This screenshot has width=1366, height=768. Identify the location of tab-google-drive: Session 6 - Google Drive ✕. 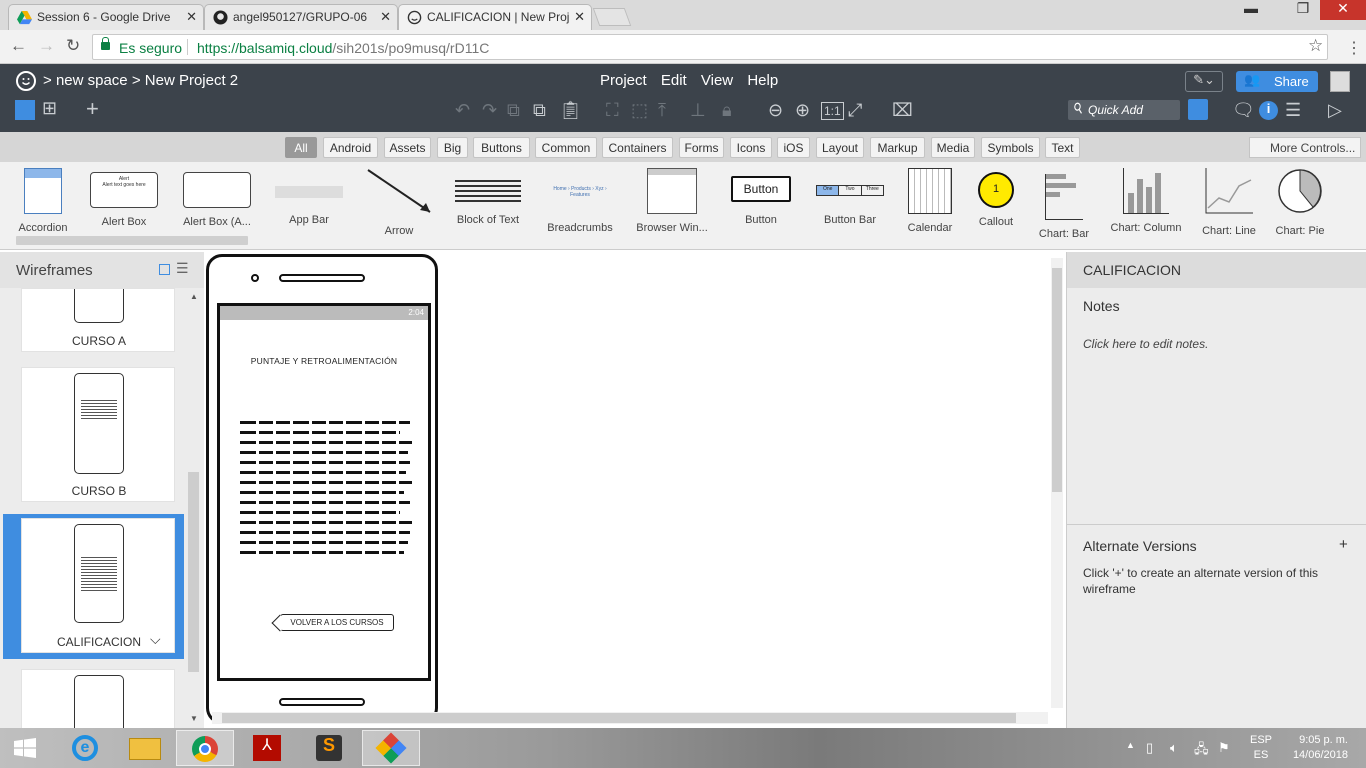
(106, 17).